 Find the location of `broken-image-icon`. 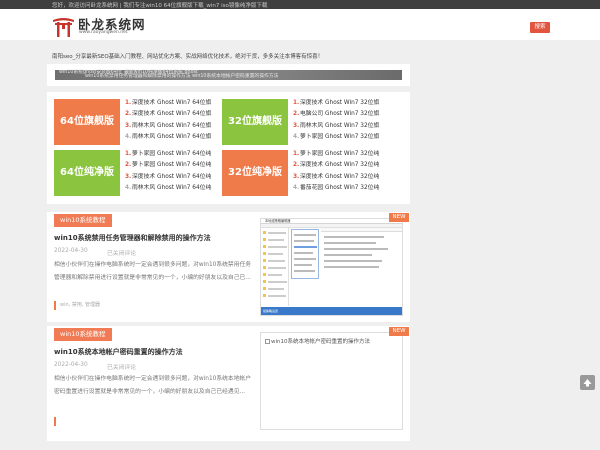

broken-image-icon is located at coordinates (267, 341).